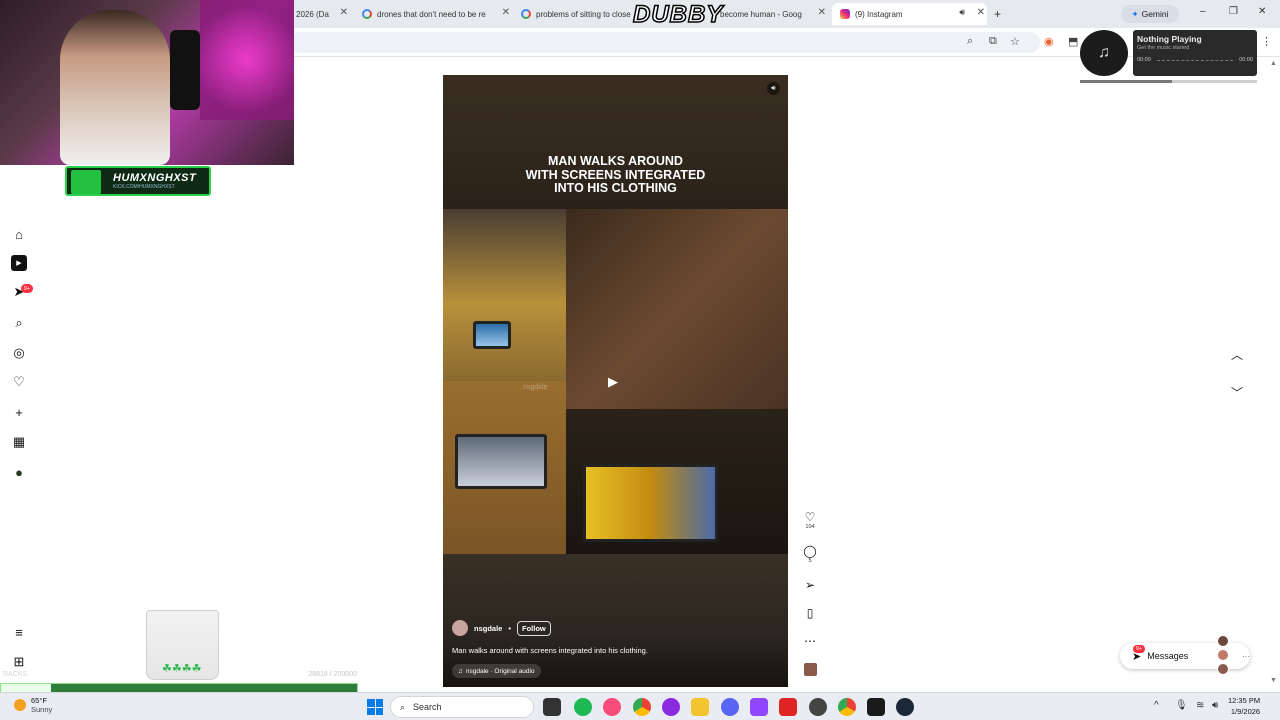 Image resolution: width=1280 pixels, height=720 pixels. I want to click on tab-instagram: (9) Instagram 🔊︎ ✕, so click(909, 14).